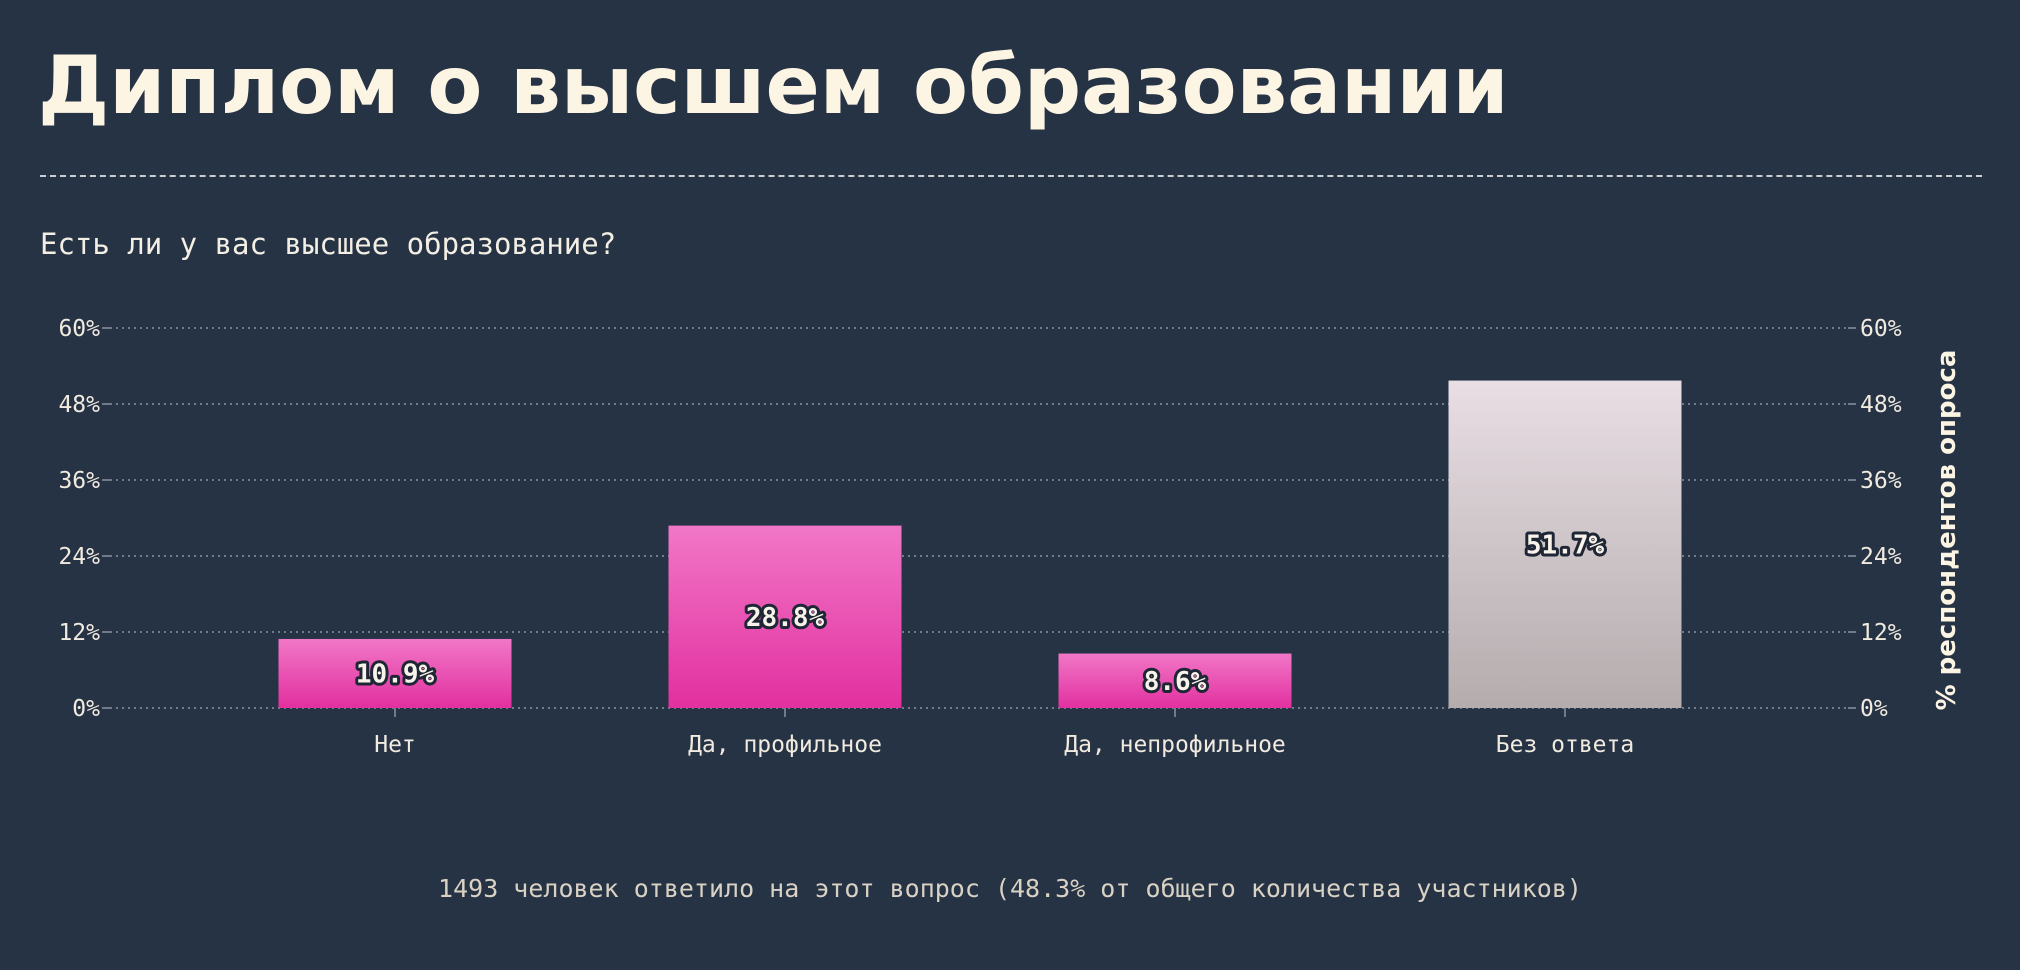  I want to click on data-label: 51.7%, so click(1565, 545).